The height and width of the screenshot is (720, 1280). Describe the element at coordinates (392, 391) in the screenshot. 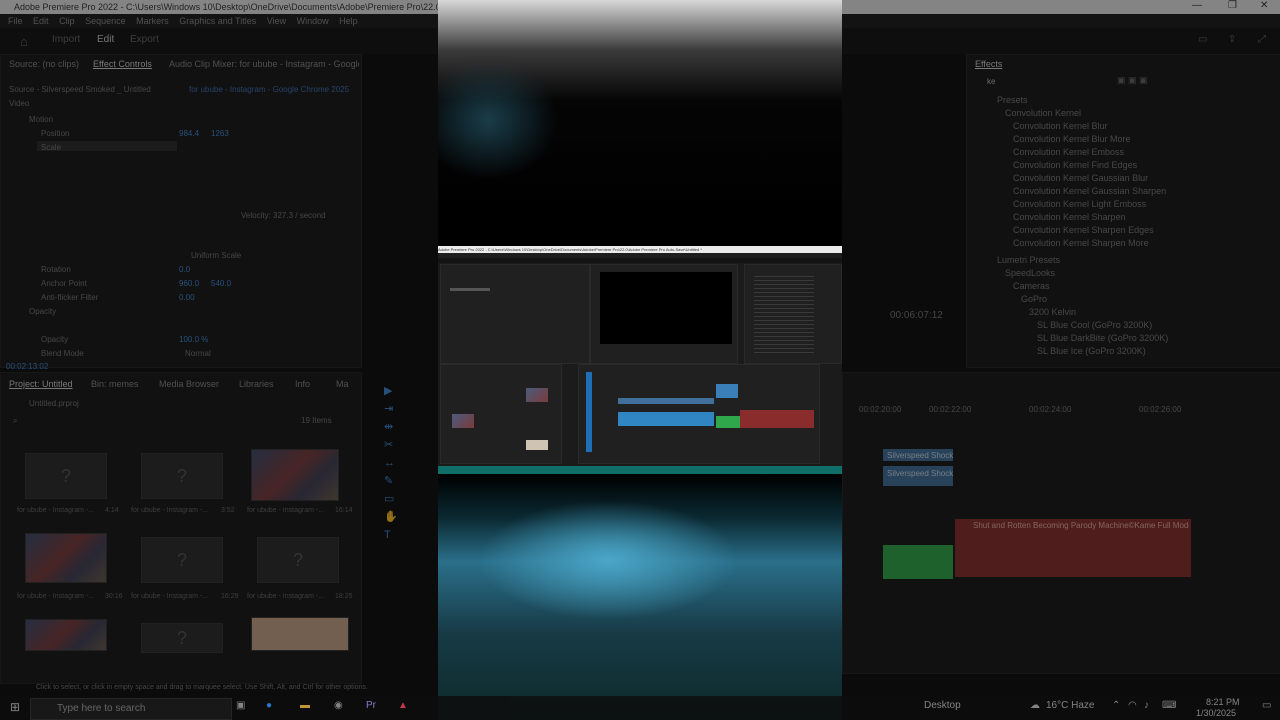

I see `selection-tool-icon: ▶` at that location.